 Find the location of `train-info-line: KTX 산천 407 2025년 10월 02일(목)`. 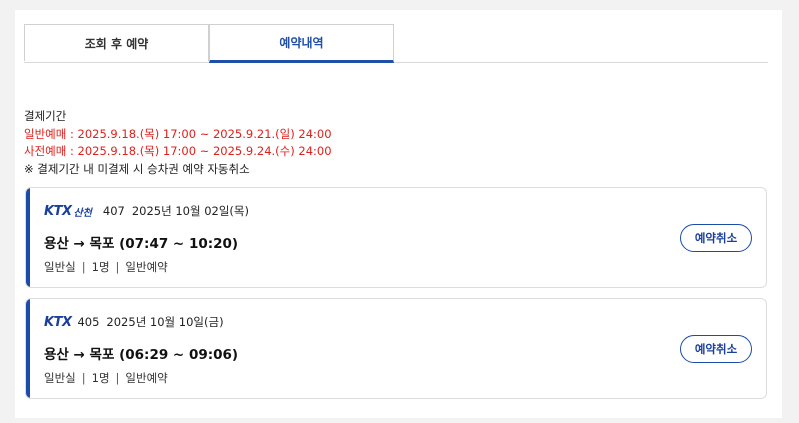

train-info-line: KTX 산천 407 2025년 10월 02일(목) is located at coordinates (146, 211).